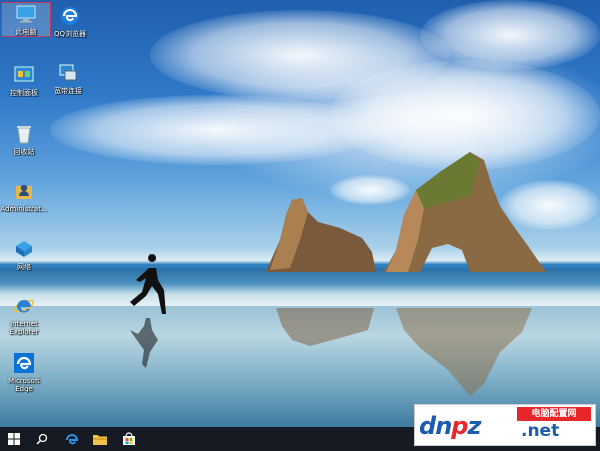  I want to click on folder-icon, so click(100, 440).